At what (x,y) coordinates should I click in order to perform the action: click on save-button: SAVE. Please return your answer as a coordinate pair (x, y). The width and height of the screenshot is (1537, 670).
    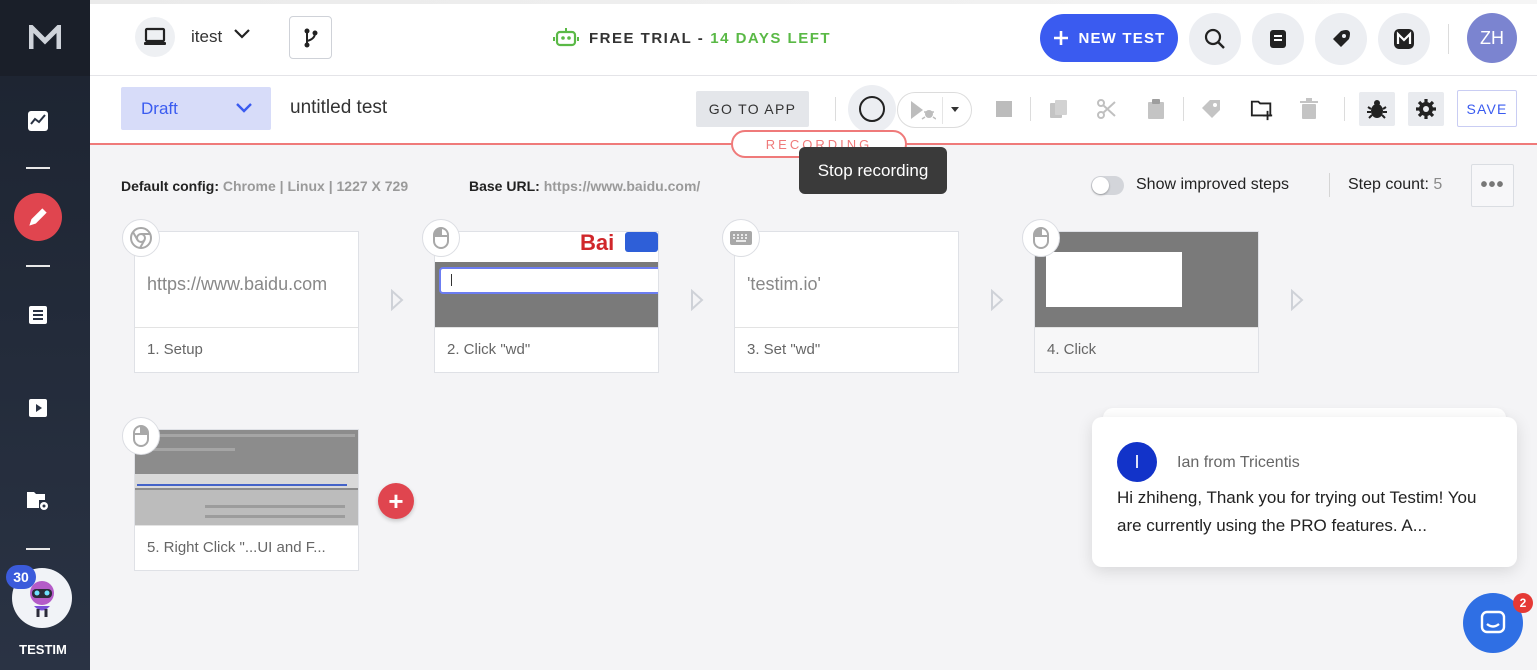
    Looking at the image, I should click on (1487, 108).